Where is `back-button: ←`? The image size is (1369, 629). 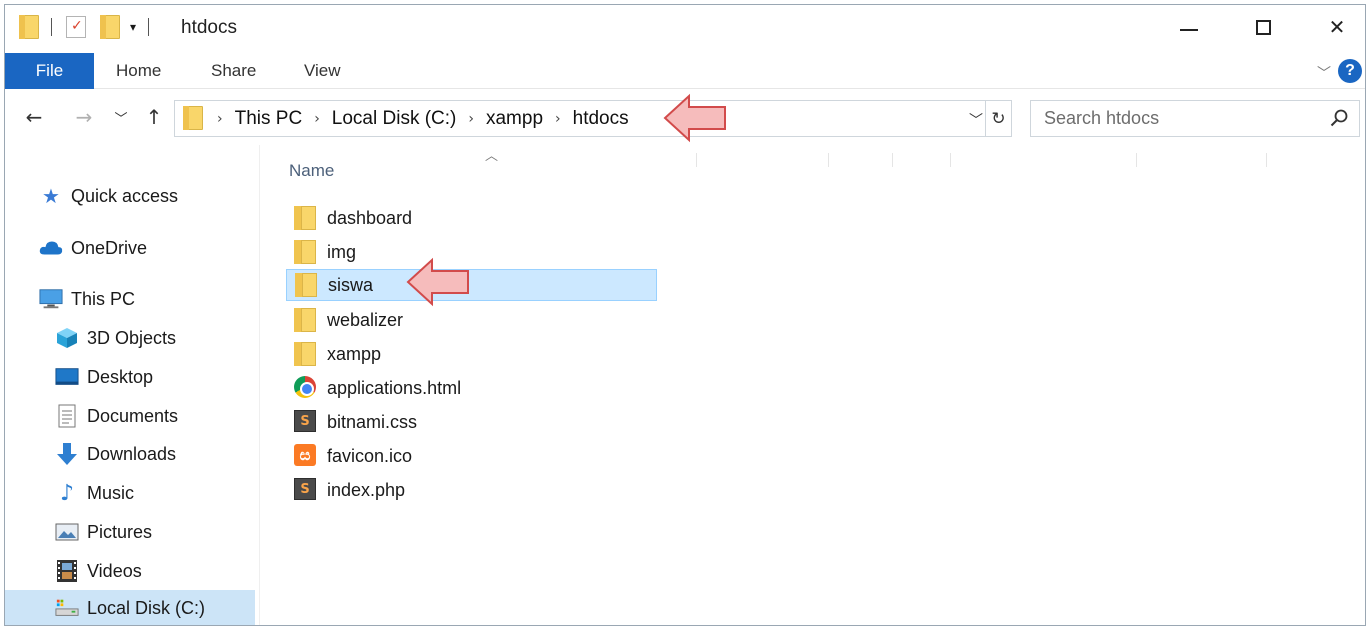
back-button: ← is located at coordinates (34, 117).